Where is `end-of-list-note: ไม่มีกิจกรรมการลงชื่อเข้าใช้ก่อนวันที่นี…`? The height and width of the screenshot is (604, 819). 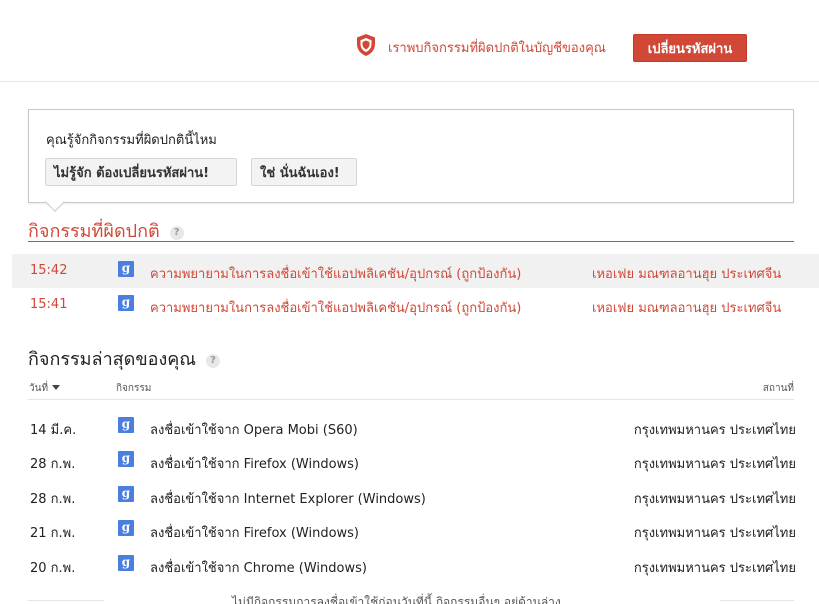 end-of-list-note: ไม่มีกิจกรรมการลงชื่อเข้าใช้ก่อนวันที่นี… is located at coordinates (396, 599).